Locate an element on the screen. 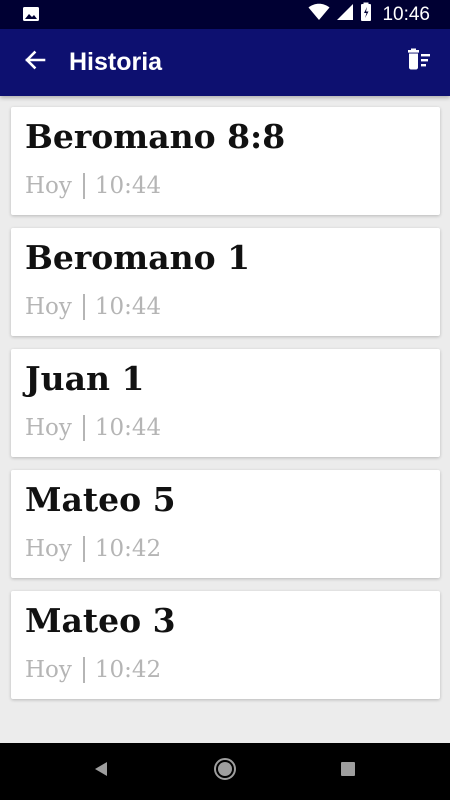 The height and width of the screenshot is (800, 450). back-triangle-icon is located at coordinates (101, 771).